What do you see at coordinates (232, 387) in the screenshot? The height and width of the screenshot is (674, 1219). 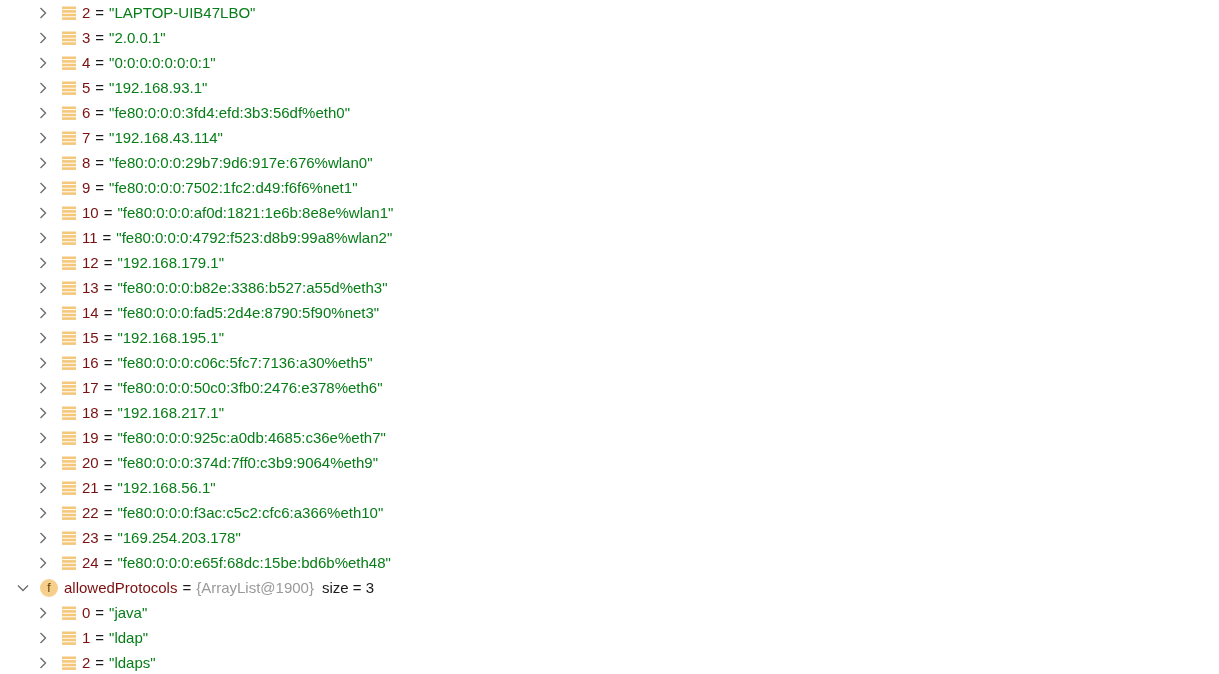 I see `array-element-text: 17 = "fe80:0:0:0:50c0:3fb0:2476:e378%eth6"` at bounding box center [232, 387].